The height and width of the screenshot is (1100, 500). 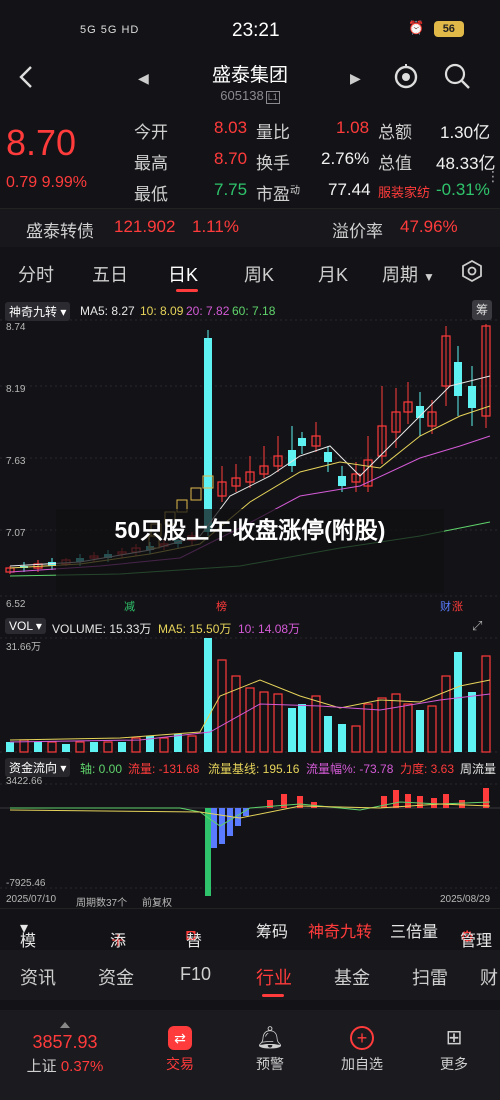 What do you see at coordinates (16, 604) in the screenshot?
I see `price-axis-bottom: 6.52` at bounding box center [16, 604].